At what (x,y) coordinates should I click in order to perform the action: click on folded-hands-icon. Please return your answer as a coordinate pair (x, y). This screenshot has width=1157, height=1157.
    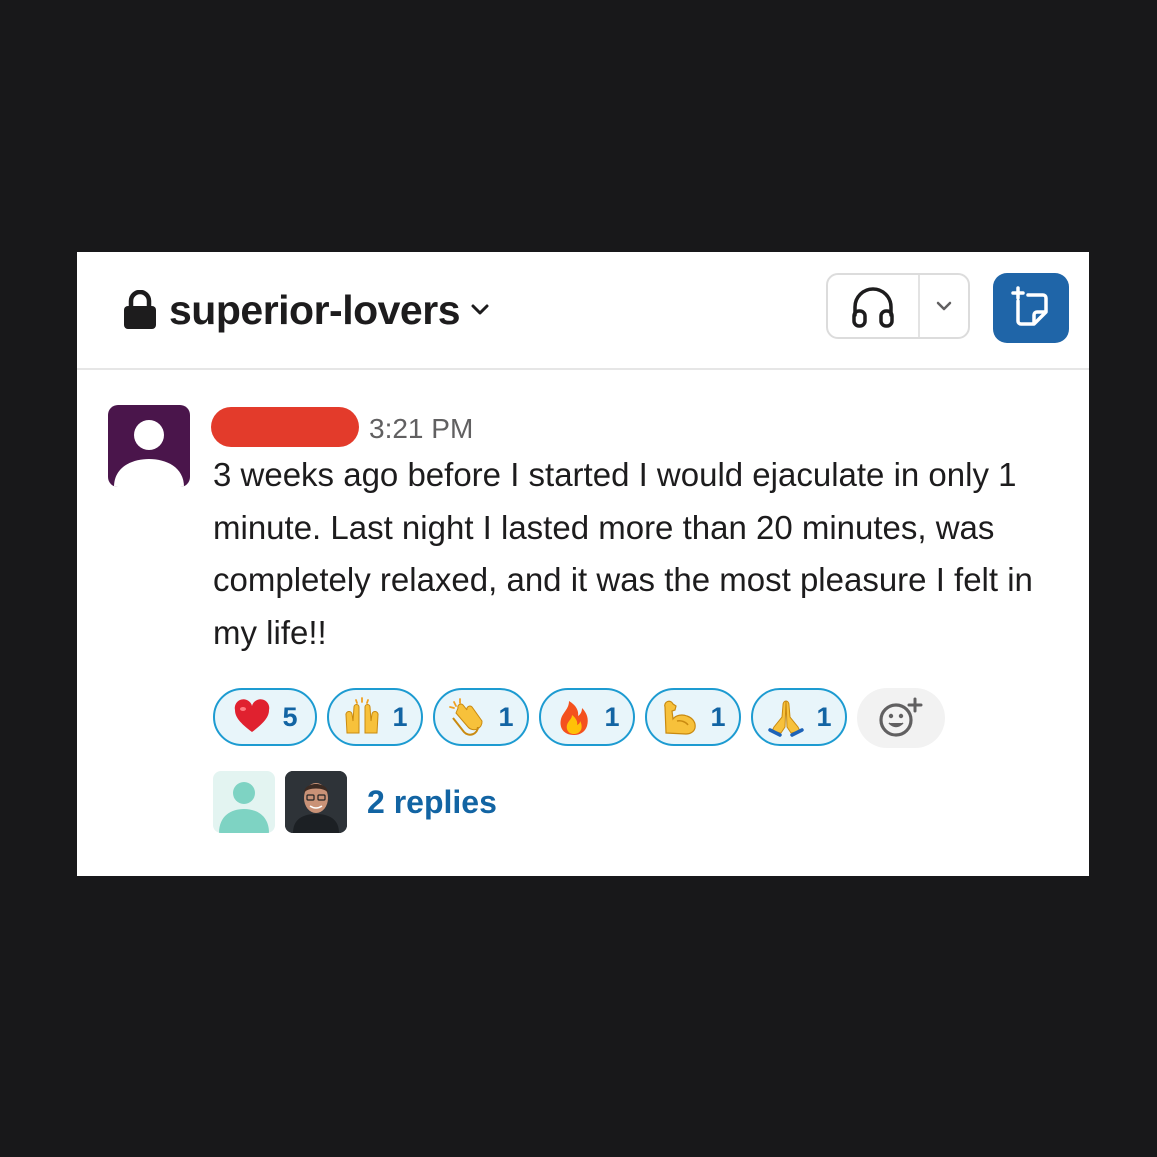
    Looking at the image, I should click on (786, 718).